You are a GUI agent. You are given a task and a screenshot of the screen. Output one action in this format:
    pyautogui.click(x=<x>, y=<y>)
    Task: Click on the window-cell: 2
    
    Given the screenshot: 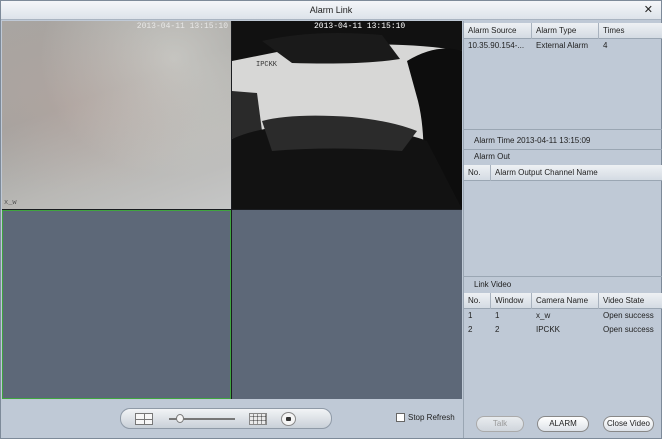 What is the action you would take?
    pyautogui.click(x=497, y=329)
    